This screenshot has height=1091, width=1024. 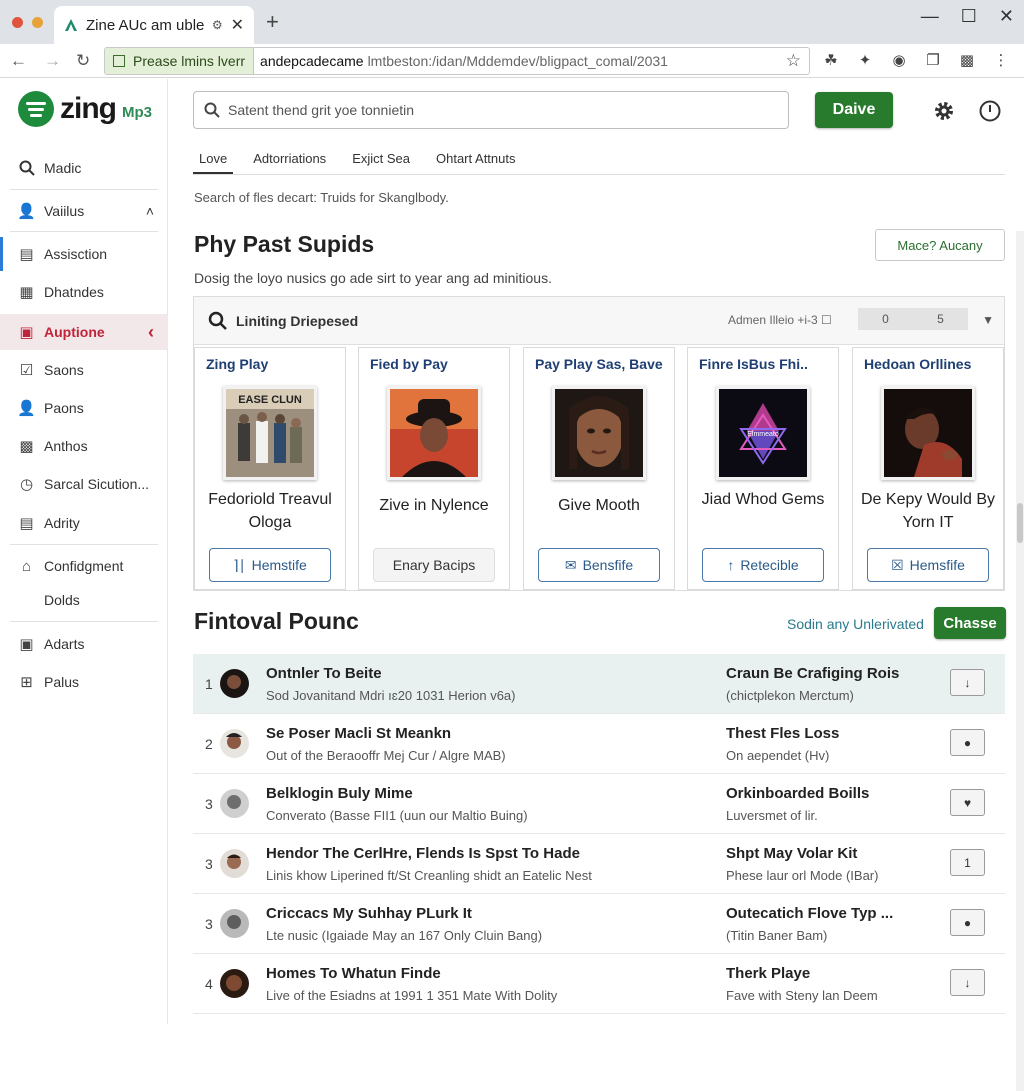 I want to click on section-title: Phy Past Supids, so click(x=284, y=244).